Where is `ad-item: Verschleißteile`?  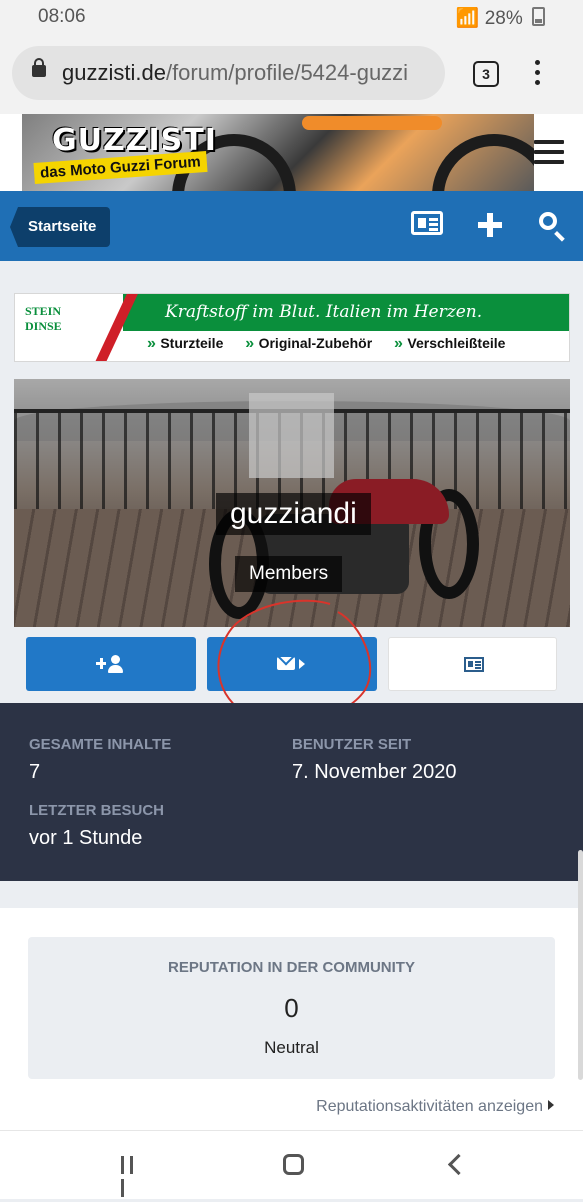
ad-item: Verschleißteile is located at coordinates (449, 343).